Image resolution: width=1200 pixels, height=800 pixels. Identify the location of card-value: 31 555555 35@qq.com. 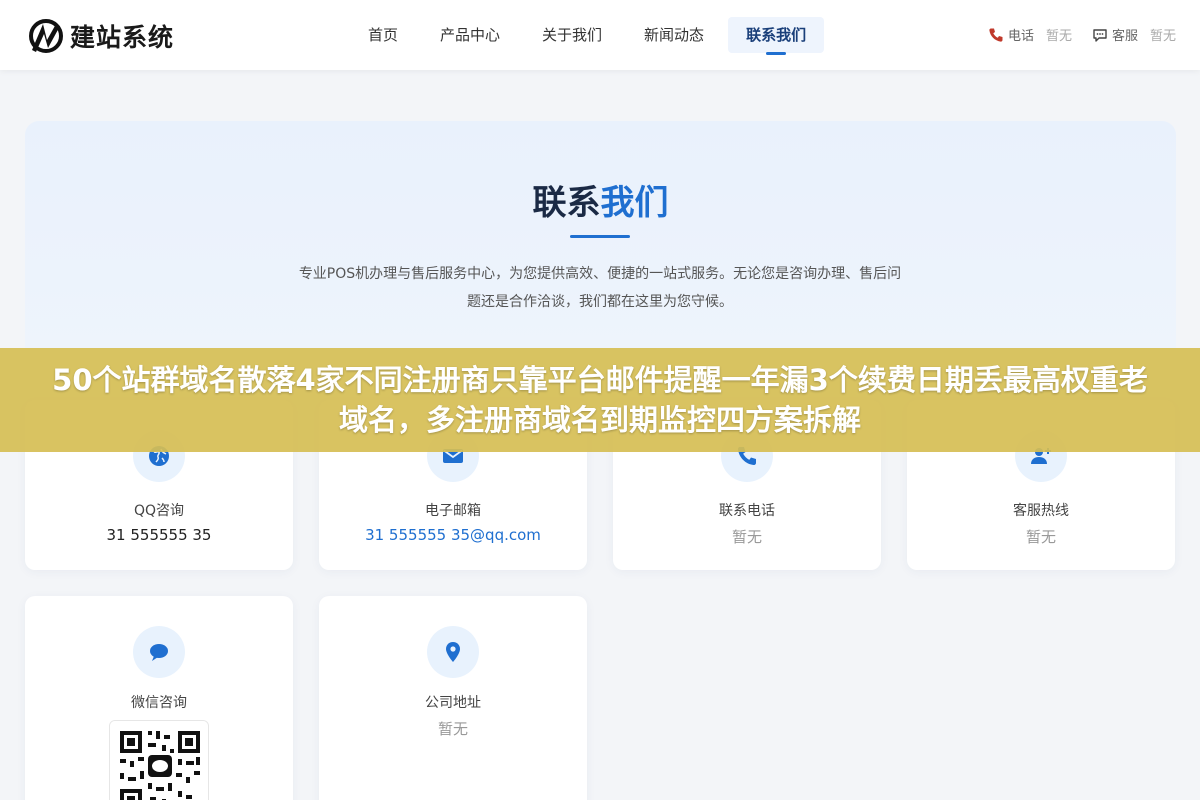
(453, 535).